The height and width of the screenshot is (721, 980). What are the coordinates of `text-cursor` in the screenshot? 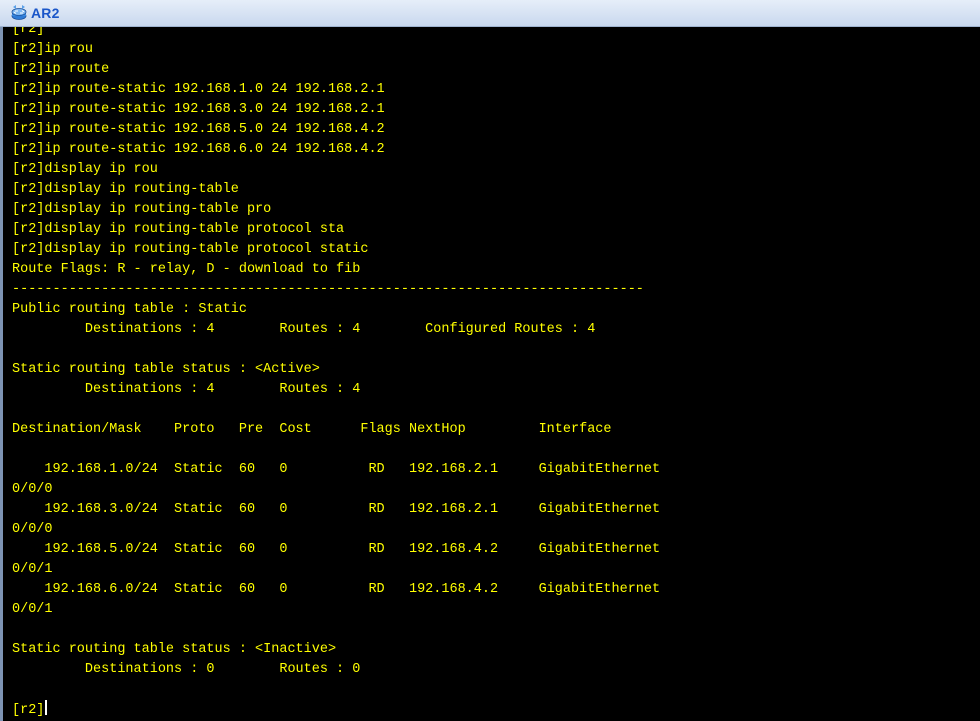 It's located at (46, 707).